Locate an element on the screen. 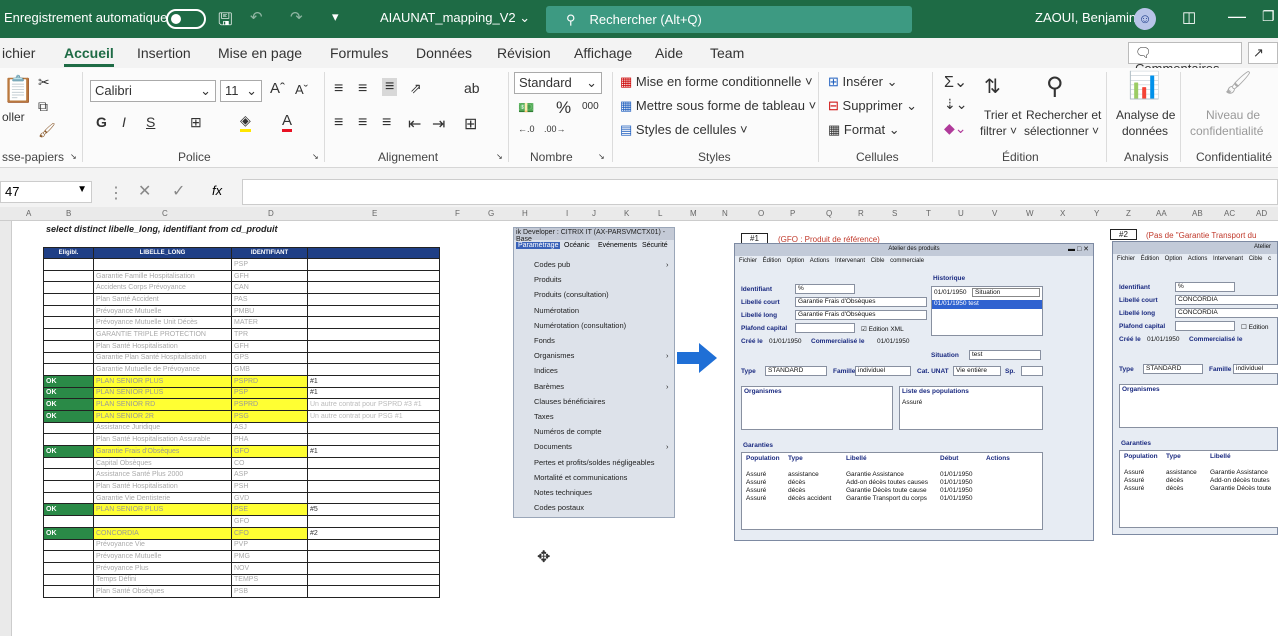 The height and width of the screenshot is (636, 1278). garantie-cell: Garantie Assistance is located at coordinates (875, 474).